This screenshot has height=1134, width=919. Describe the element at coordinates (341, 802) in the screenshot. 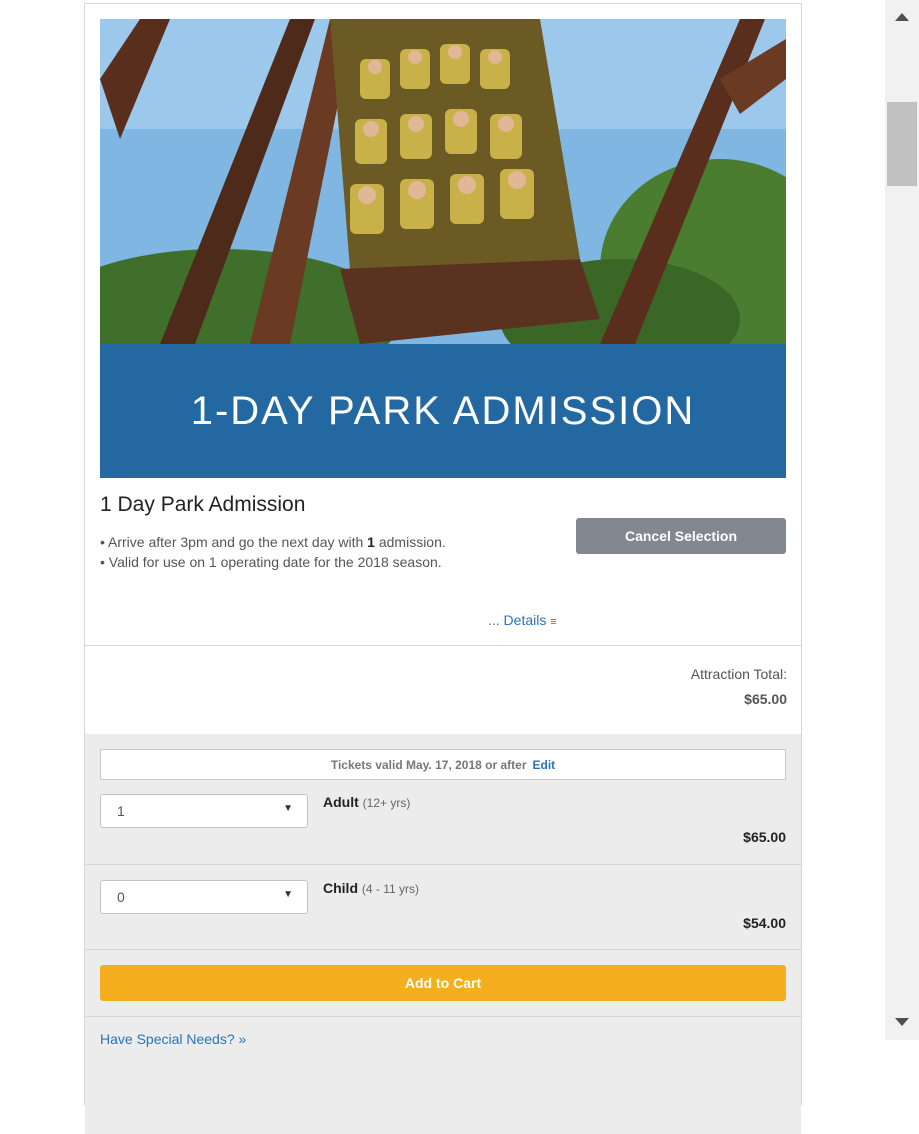

I see `adult-label: Adult` at that location.